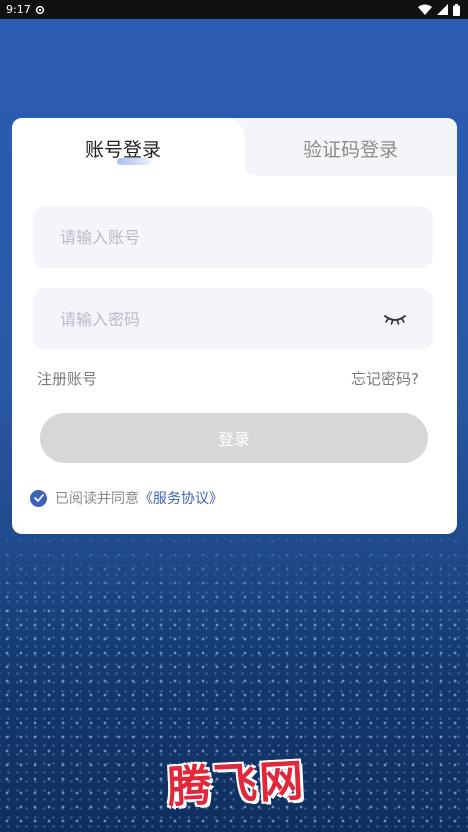 The image size is (468, 832). I want to click on eye-closed-icon, so click(395, 318).